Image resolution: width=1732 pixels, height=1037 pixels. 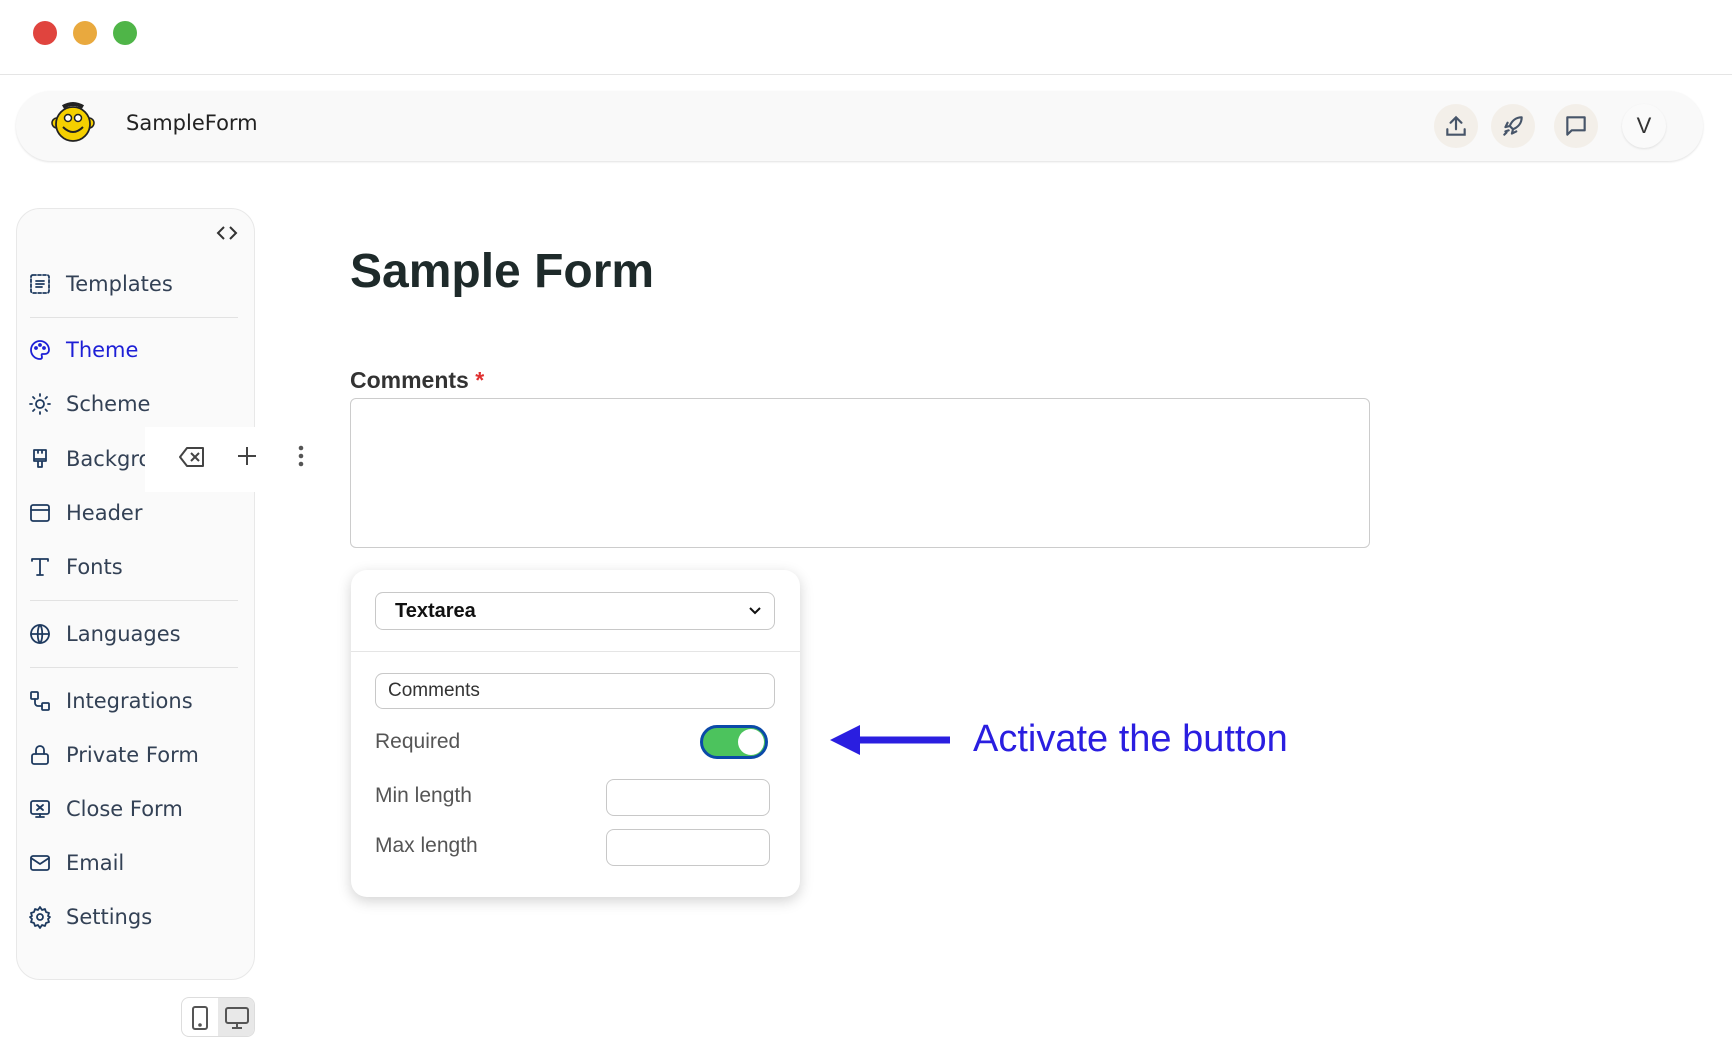 I want to click on sidebar-item-label: Settings, so click(x=109, y=917).